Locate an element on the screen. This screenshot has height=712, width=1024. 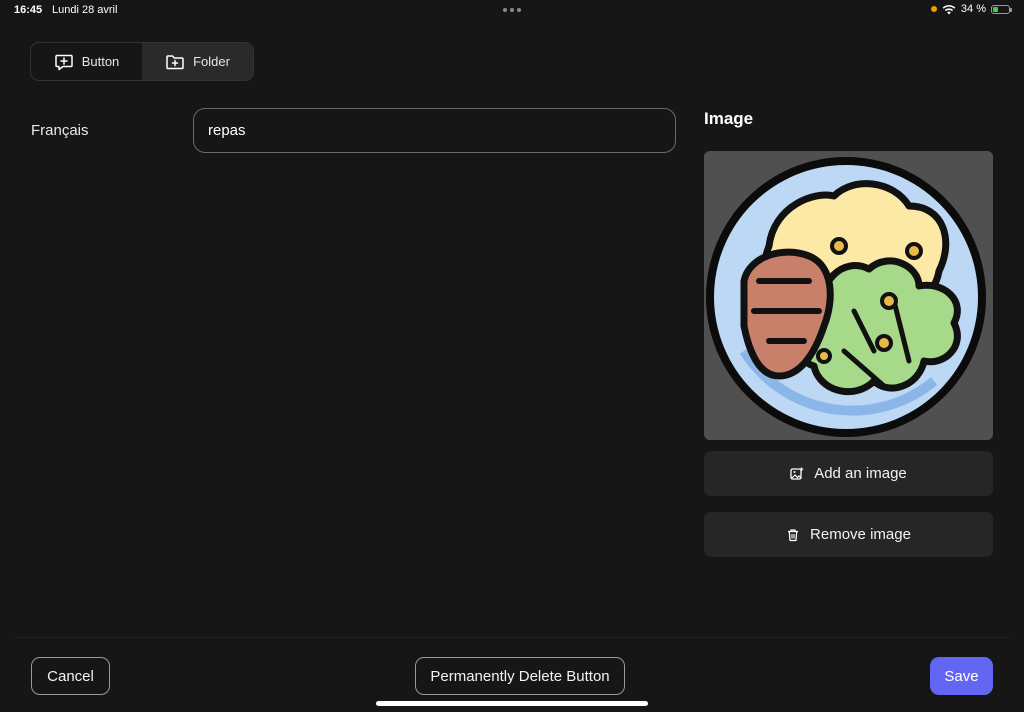
remove-image-button: Remove image is located at coordinates (848, 534).